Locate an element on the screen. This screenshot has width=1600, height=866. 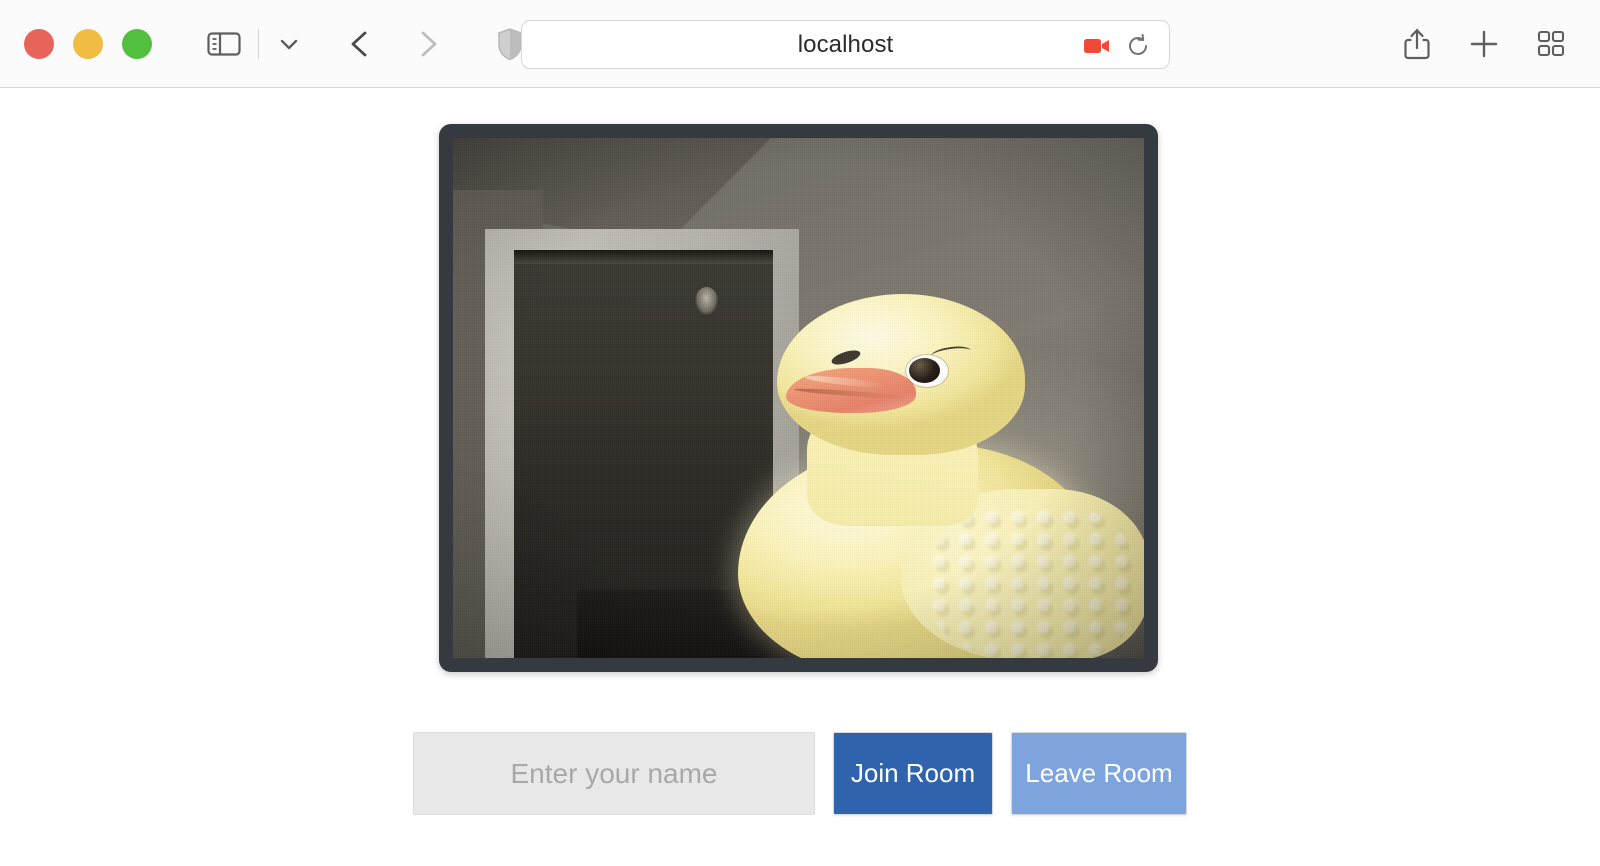
close-window-button is located at coordinates (39, 43).